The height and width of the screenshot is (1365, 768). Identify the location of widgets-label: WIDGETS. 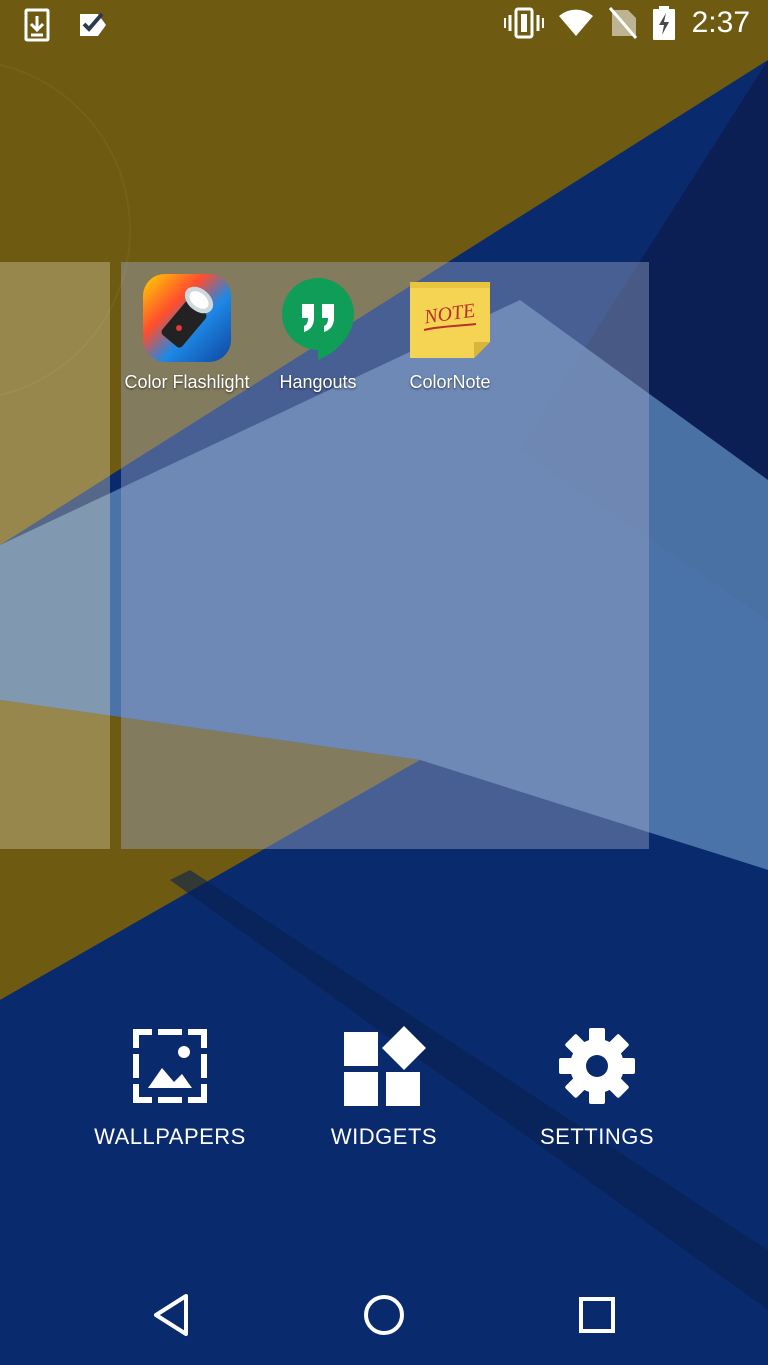
(384, 1136).